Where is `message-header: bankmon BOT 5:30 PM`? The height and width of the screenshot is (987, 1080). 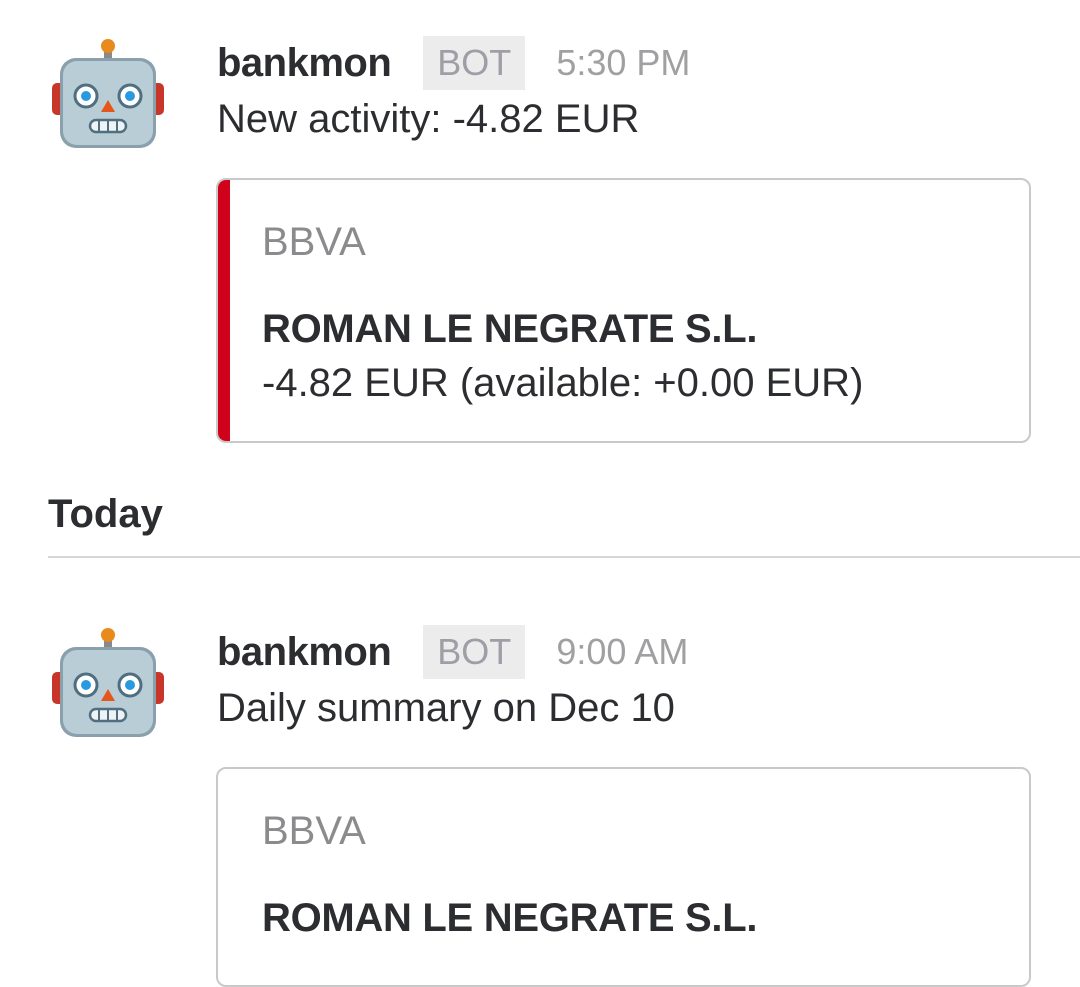 message-header: bankmon BOT 5:30 PM is located at coordinates (453, 63).